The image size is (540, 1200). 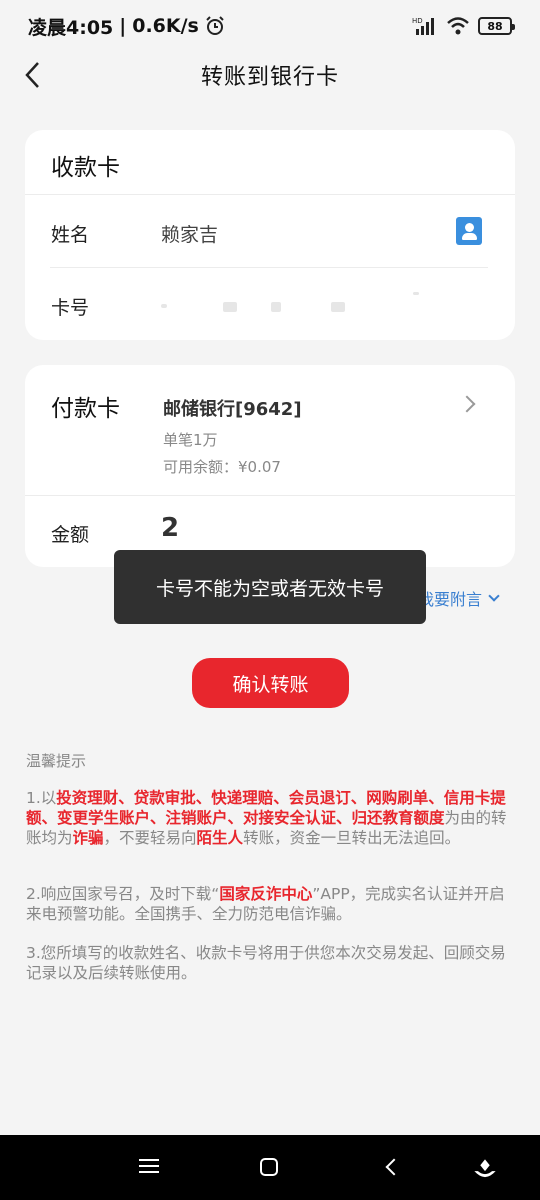 What do you see at coordinates (423, 26) in the screenshot?
I see `signal-icon: HD` at bounding box center [423, 26].